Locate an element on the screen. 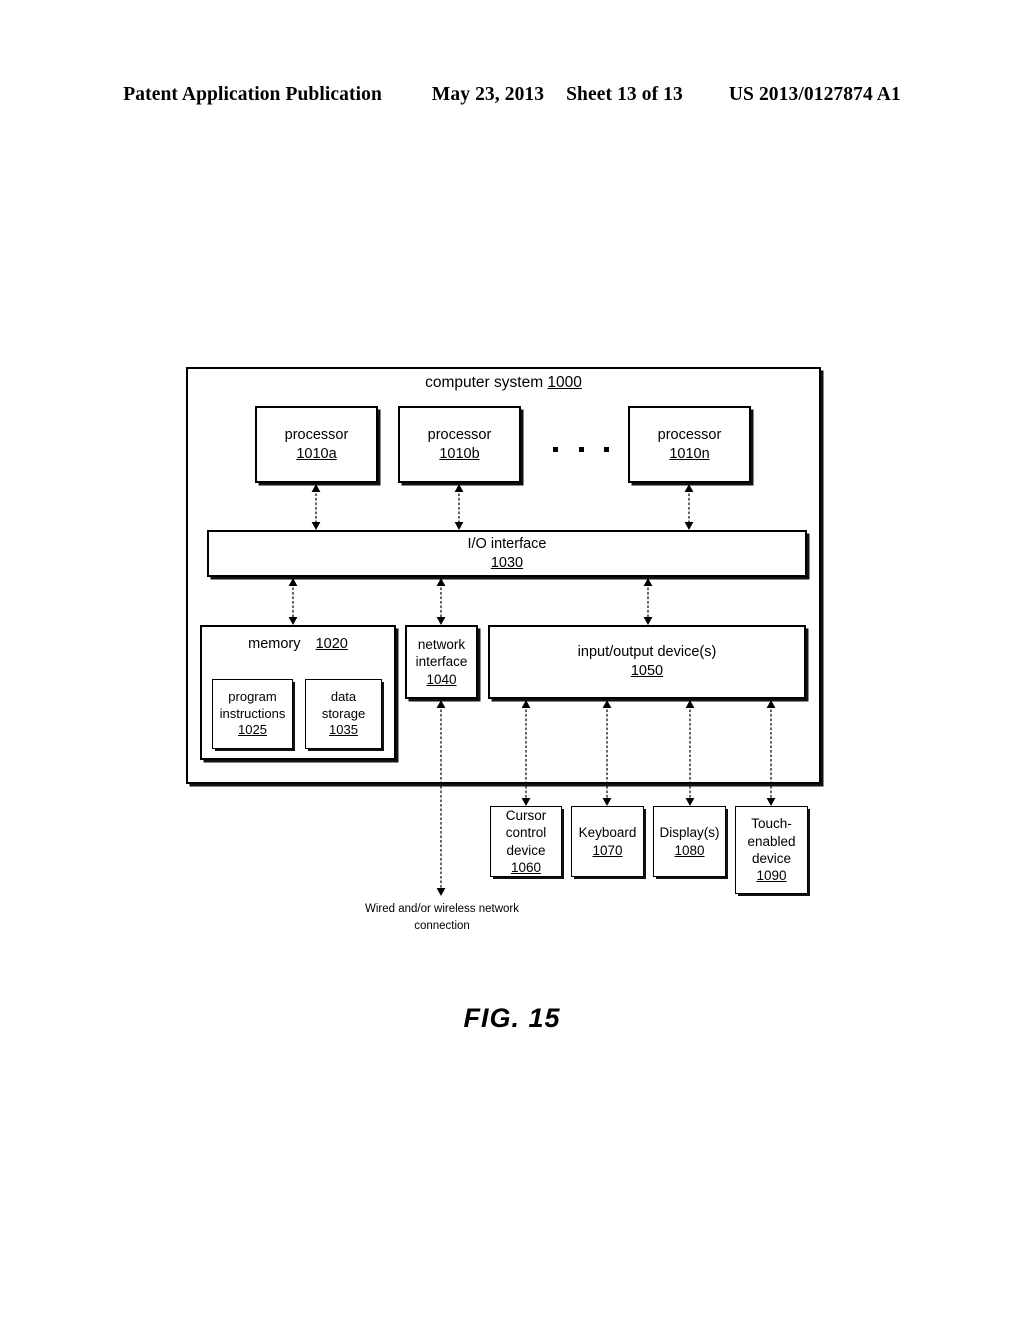 This screenshot has width=1024, height=1320. program-instructions-line2: instructions is located at coordinates (252, 713).